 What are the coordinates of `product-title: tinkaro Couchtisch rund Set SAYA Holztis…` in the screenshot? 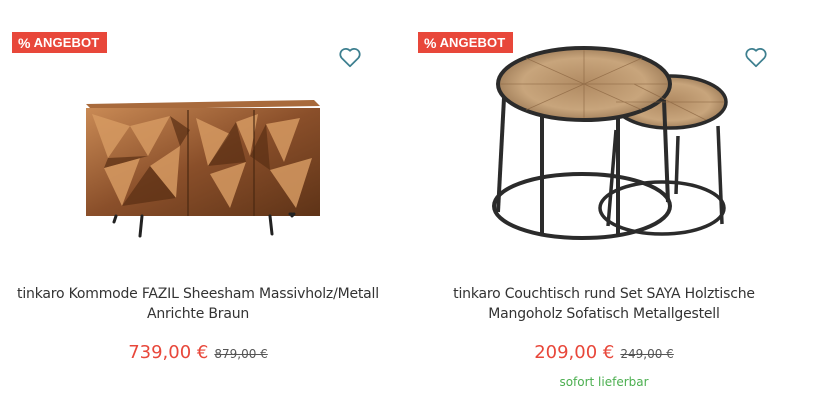 It's located at (604, 304).